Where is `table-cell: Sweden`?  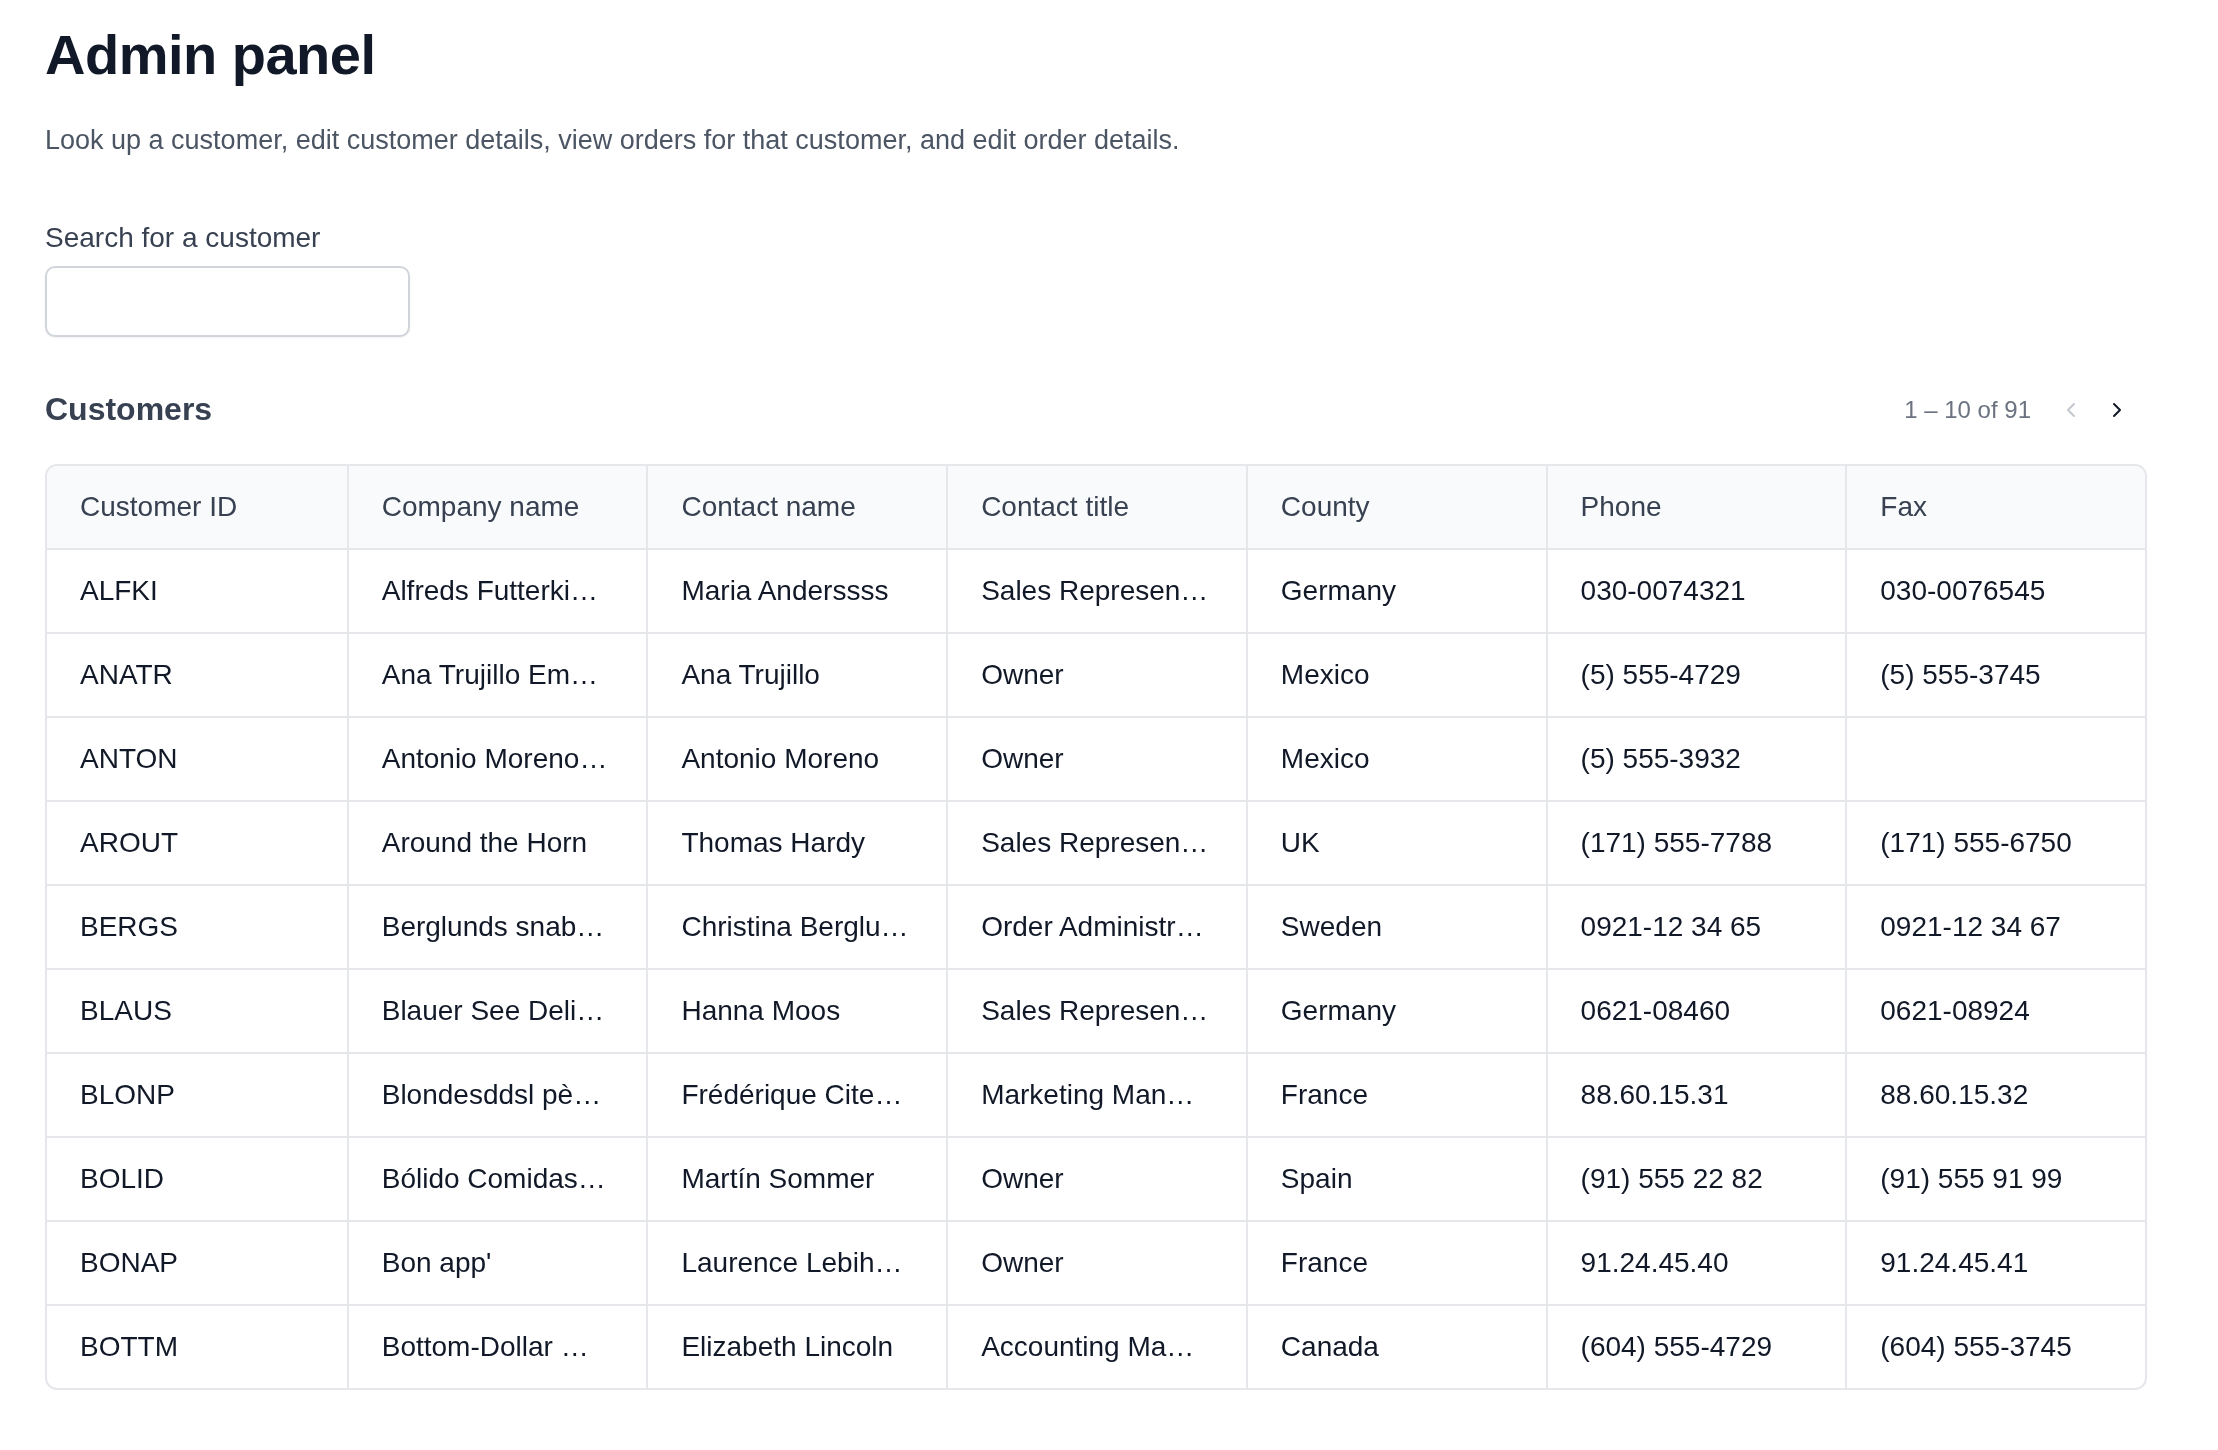 table-cell: Sweden is located at coordinates (1395, 927).